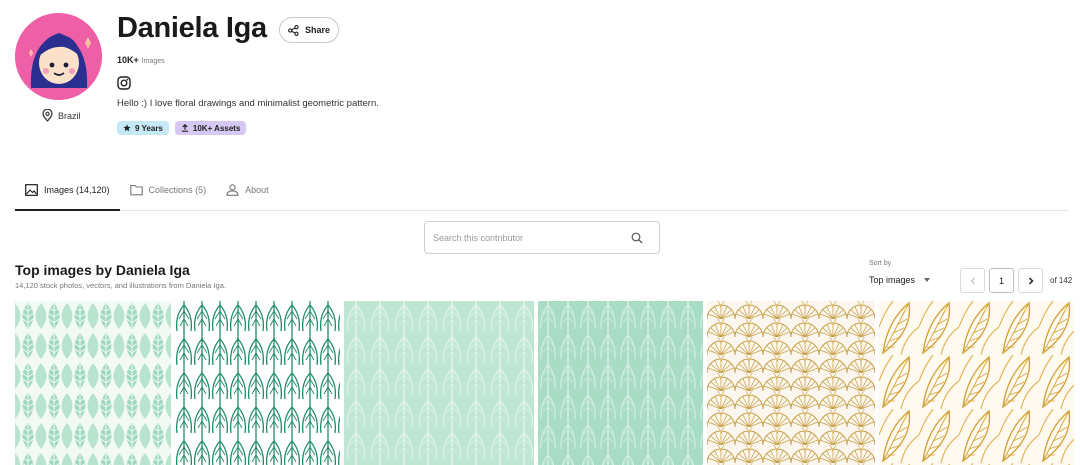  I want to click on chevron-right-icon, so click(1031, 280).